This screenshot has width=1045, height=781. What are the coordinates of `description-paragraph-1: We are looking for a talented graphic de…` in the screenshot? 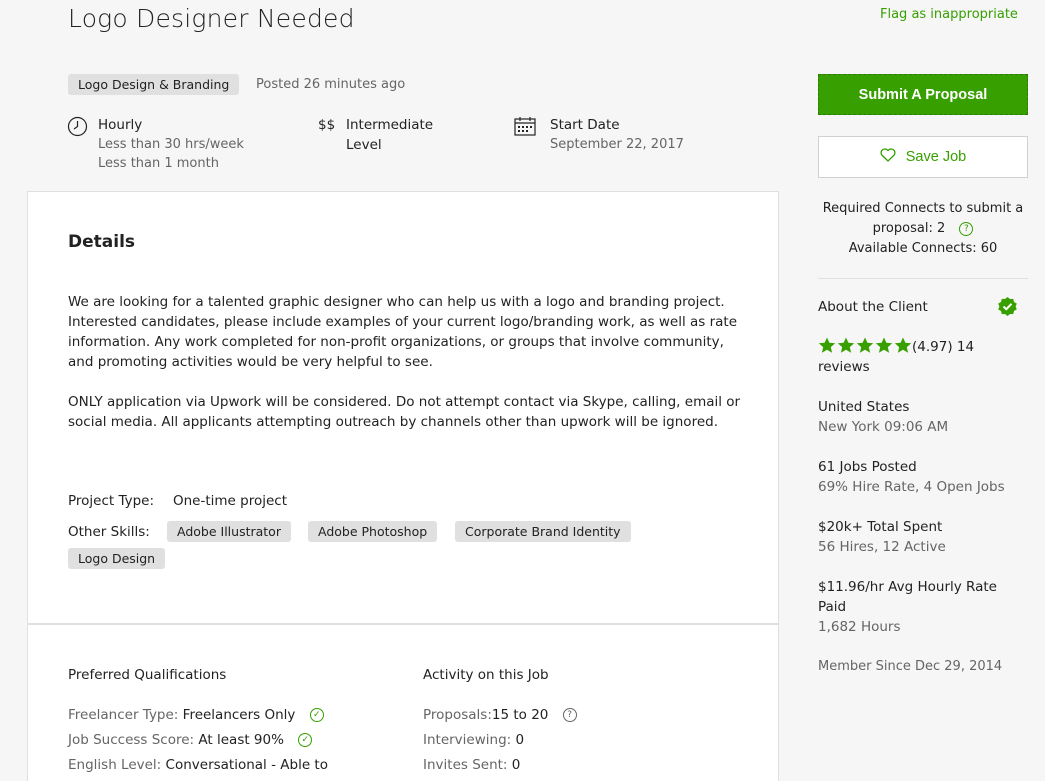 It's located at (403, 332).